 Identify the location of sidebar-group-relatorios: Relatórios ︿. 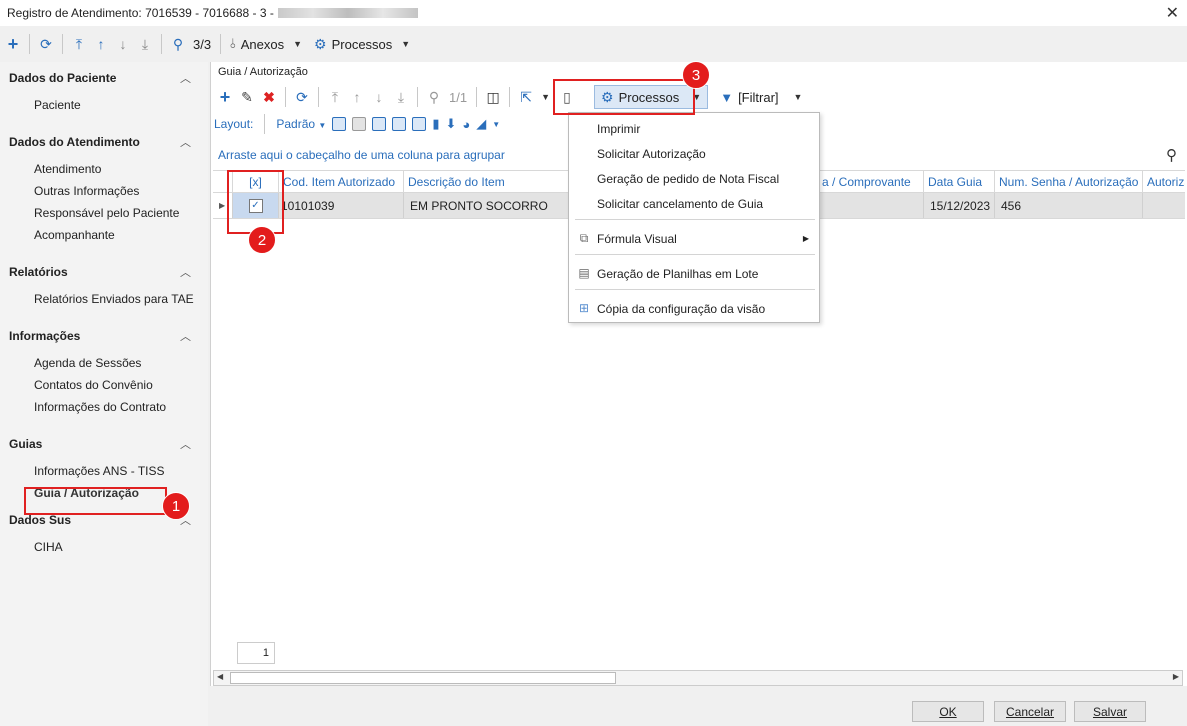
(104, 272).